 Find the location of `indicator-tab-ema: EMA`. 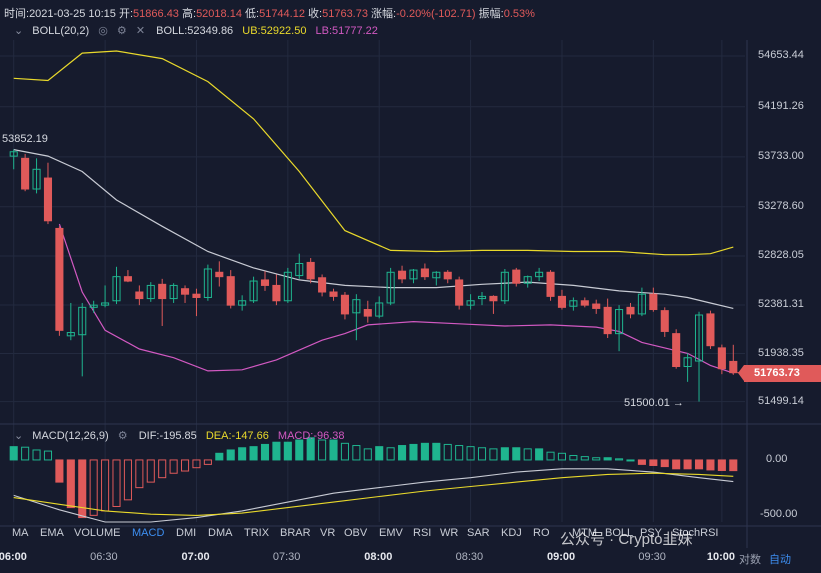

indicator-tab-ema: EMA is located at coordinates (52, 533).